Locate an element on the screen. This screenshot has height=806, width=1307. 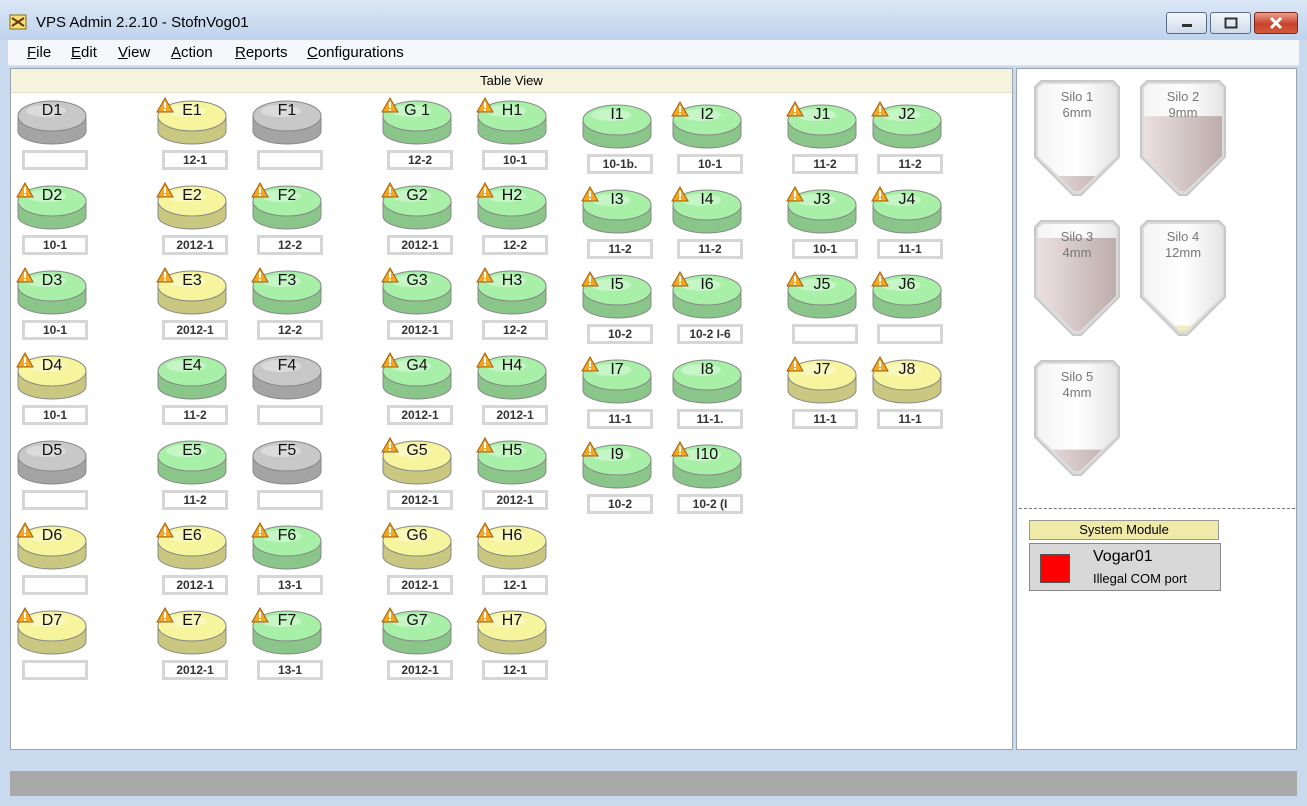
table-e4: E4 11-2 is located at coordinates (201, 391).